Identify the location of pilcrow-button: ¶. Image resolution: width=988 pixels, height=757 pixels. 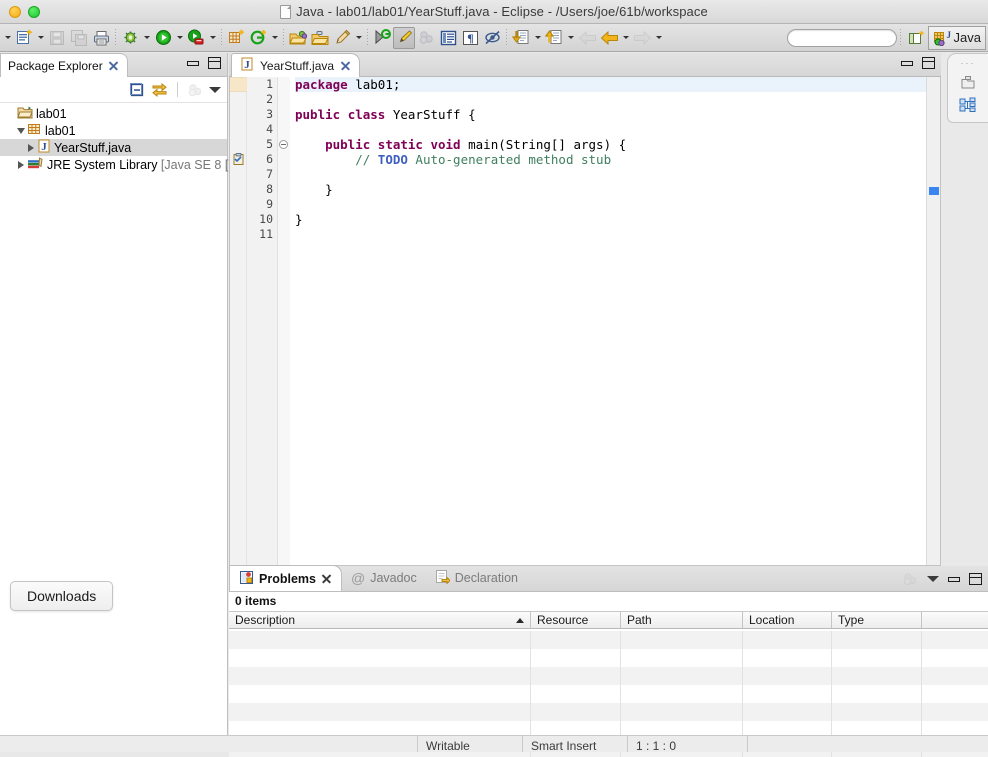
(470, 38).